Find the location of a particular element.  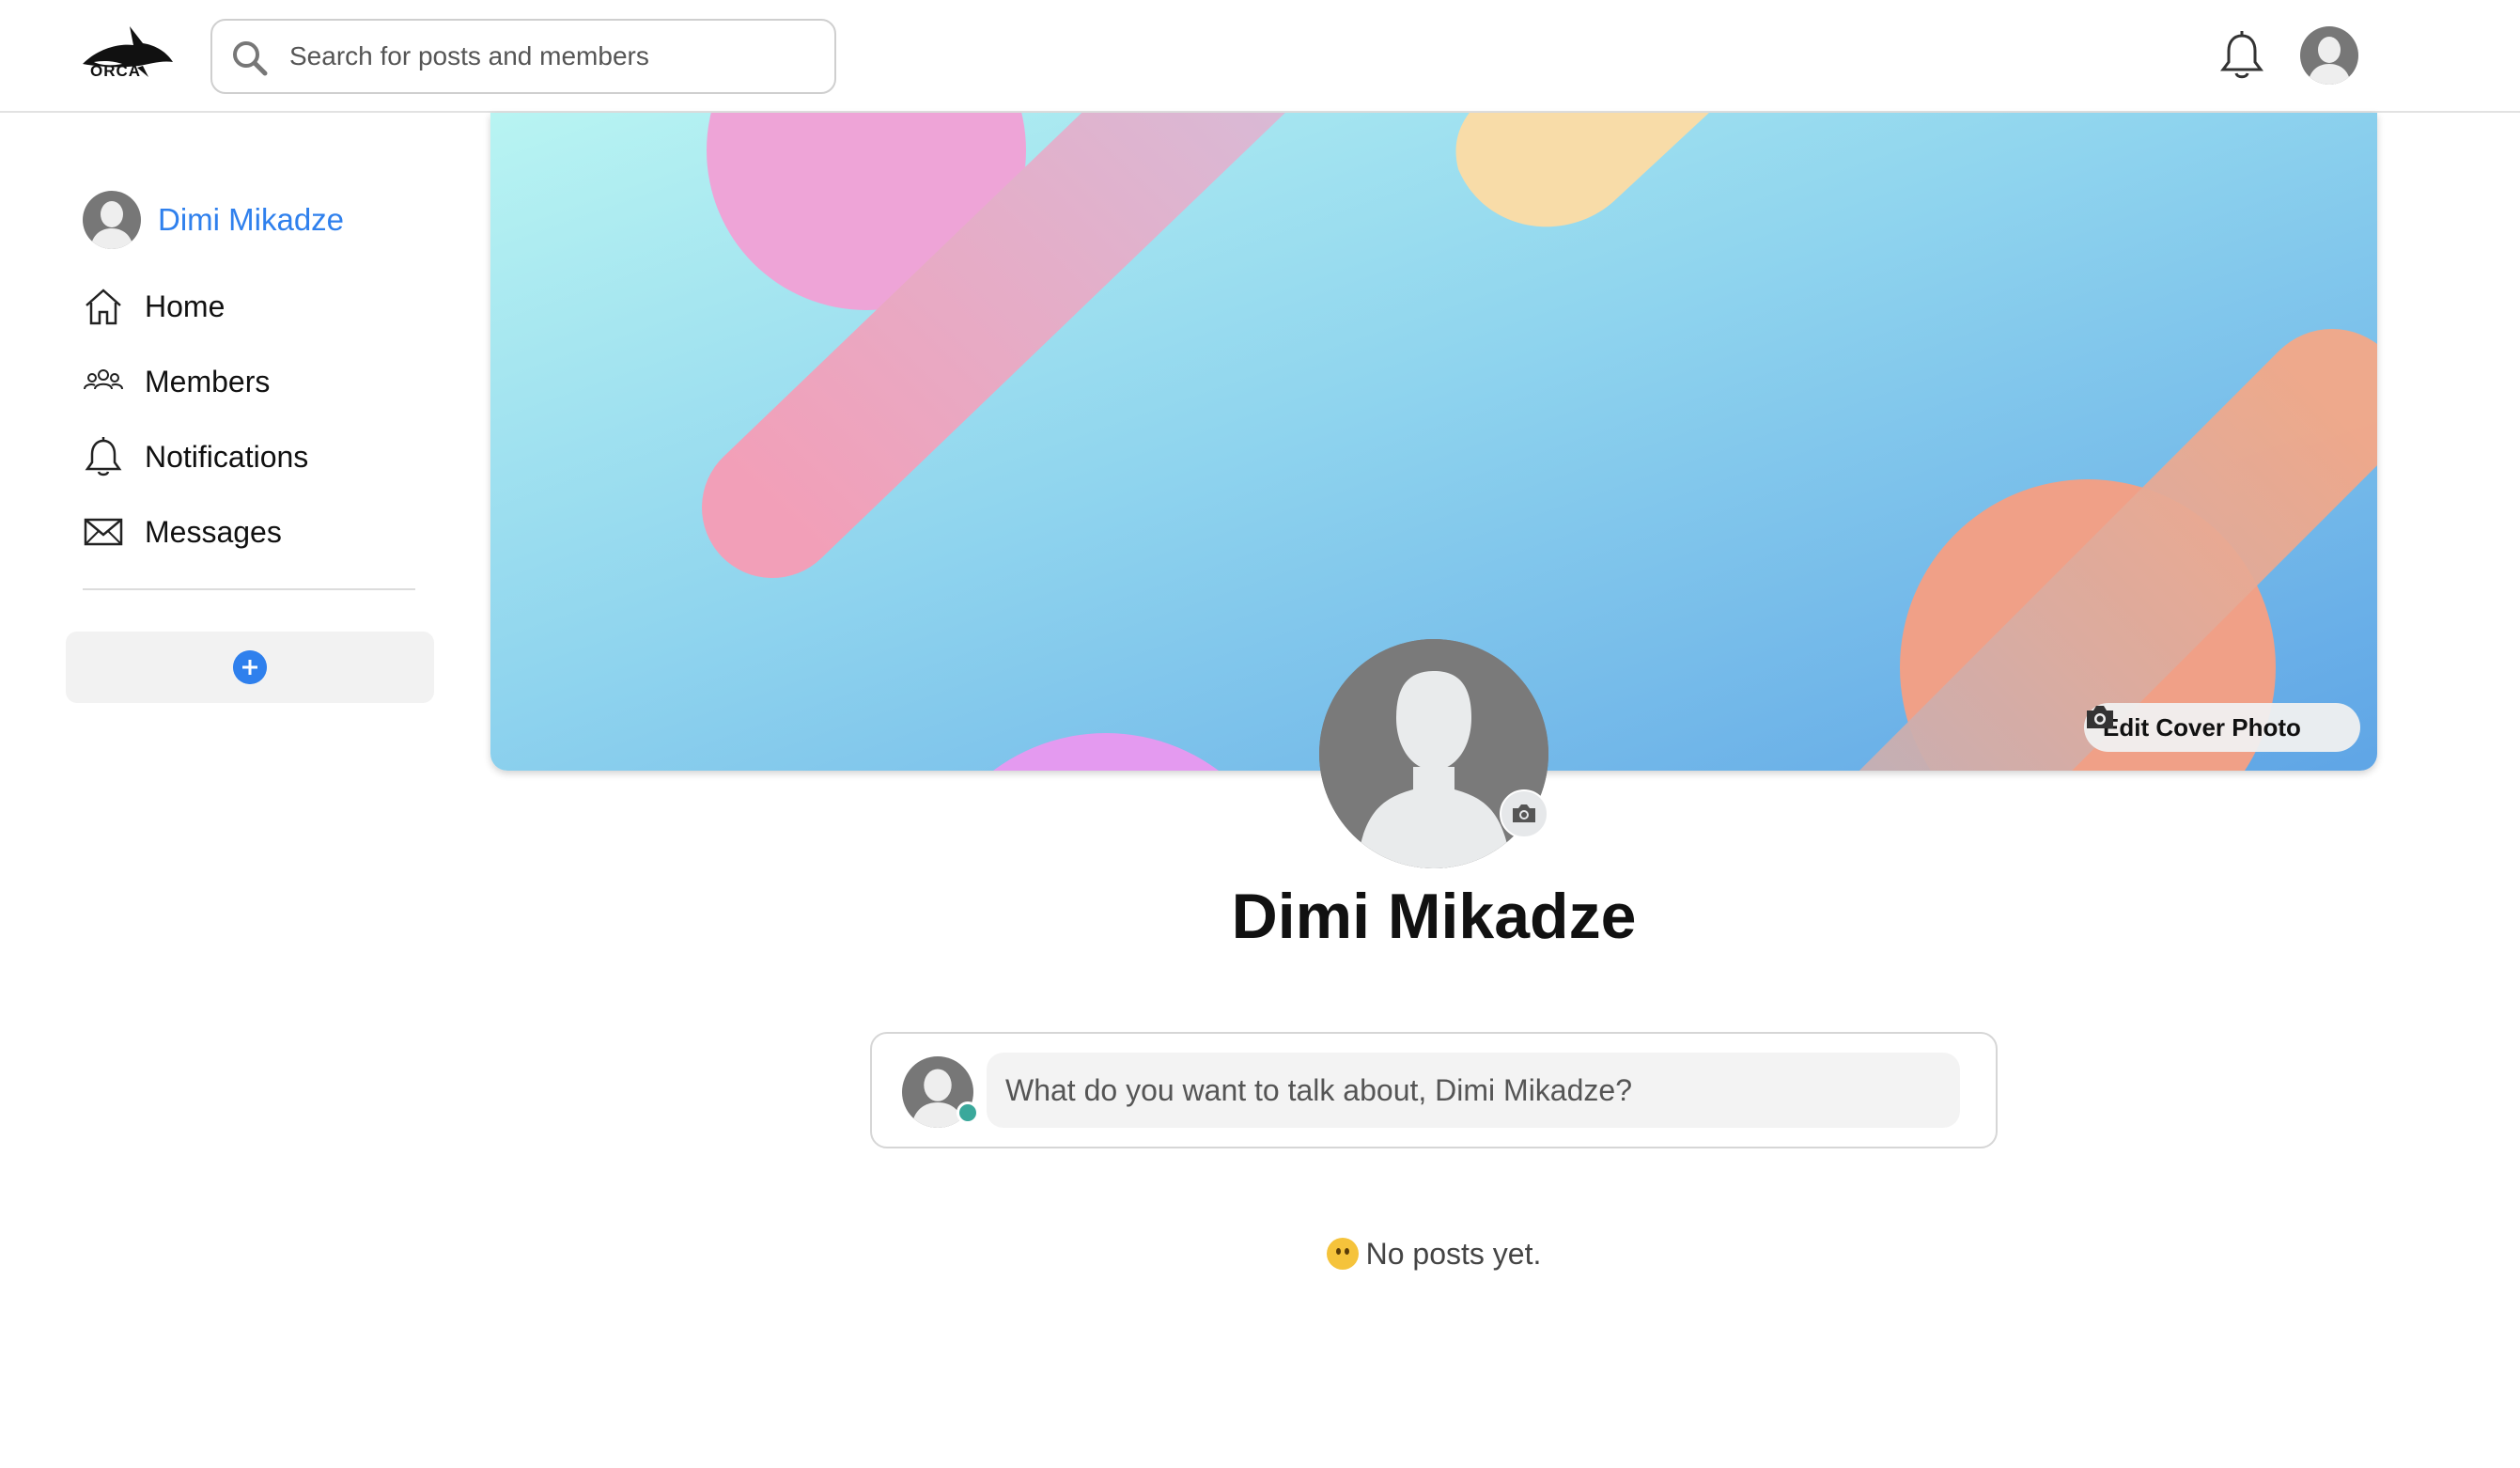

notifications-bell-icon is located at coordinates (2241, 56).